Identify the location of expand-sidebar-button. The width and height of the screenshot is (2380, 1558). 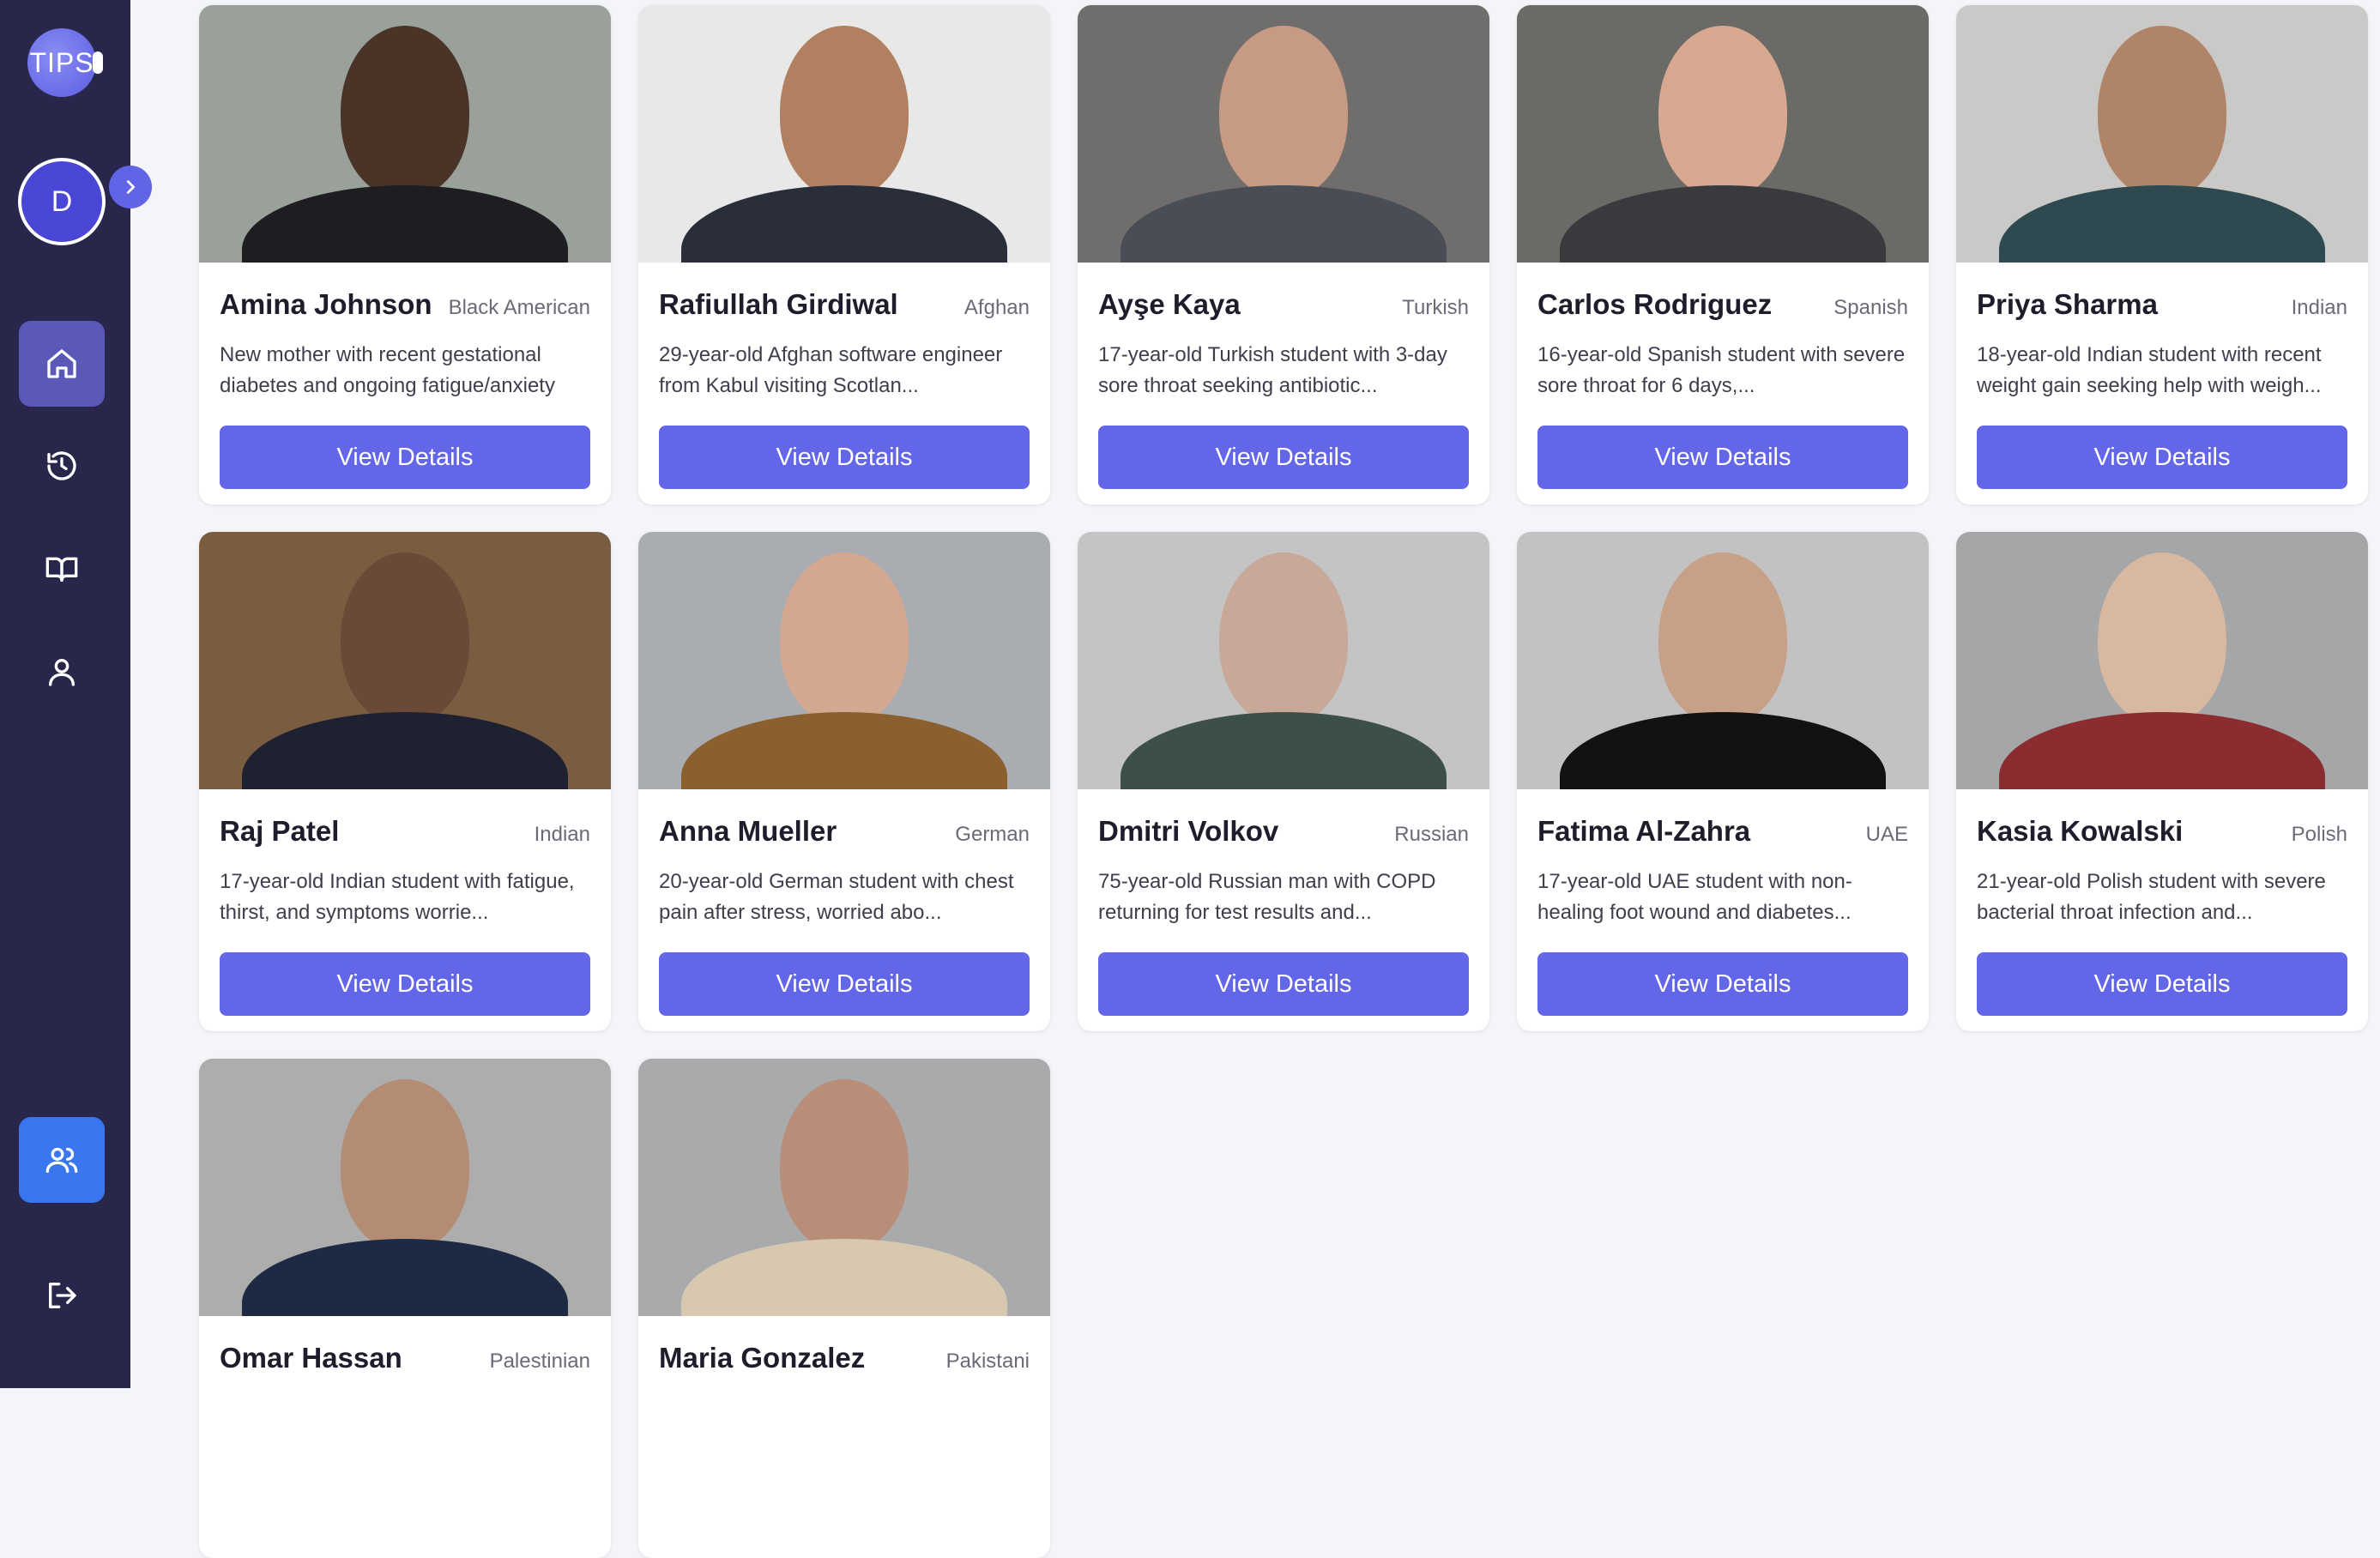
(130, 187).